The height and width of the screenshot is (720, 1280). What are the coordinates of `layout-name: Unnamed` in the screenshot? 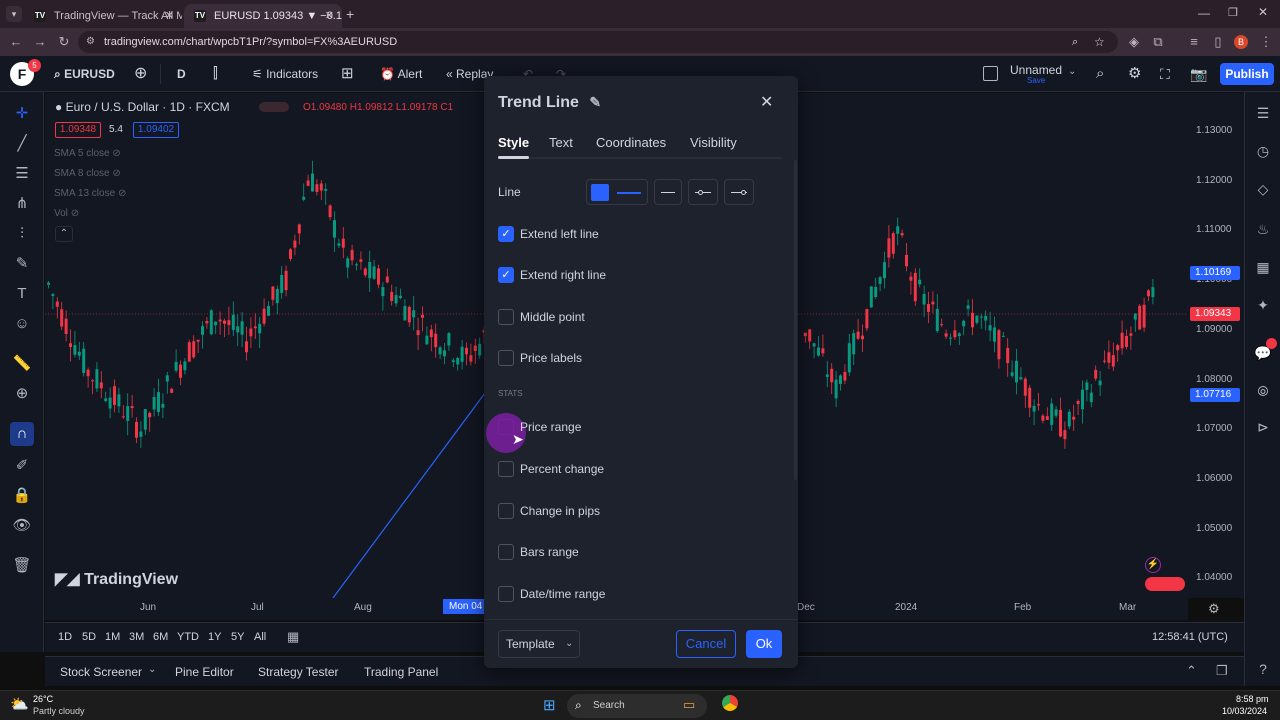 It's located at (1036, 70).